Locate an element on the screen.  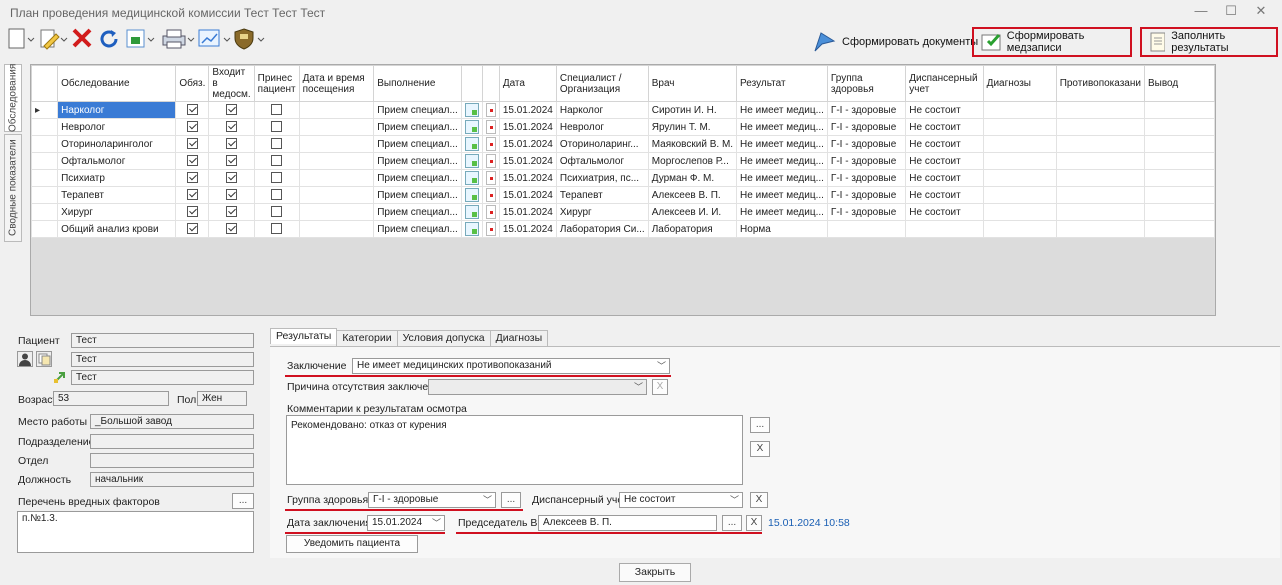
make-documents-button: Сформировать документы is located at coordinates (895, 42).